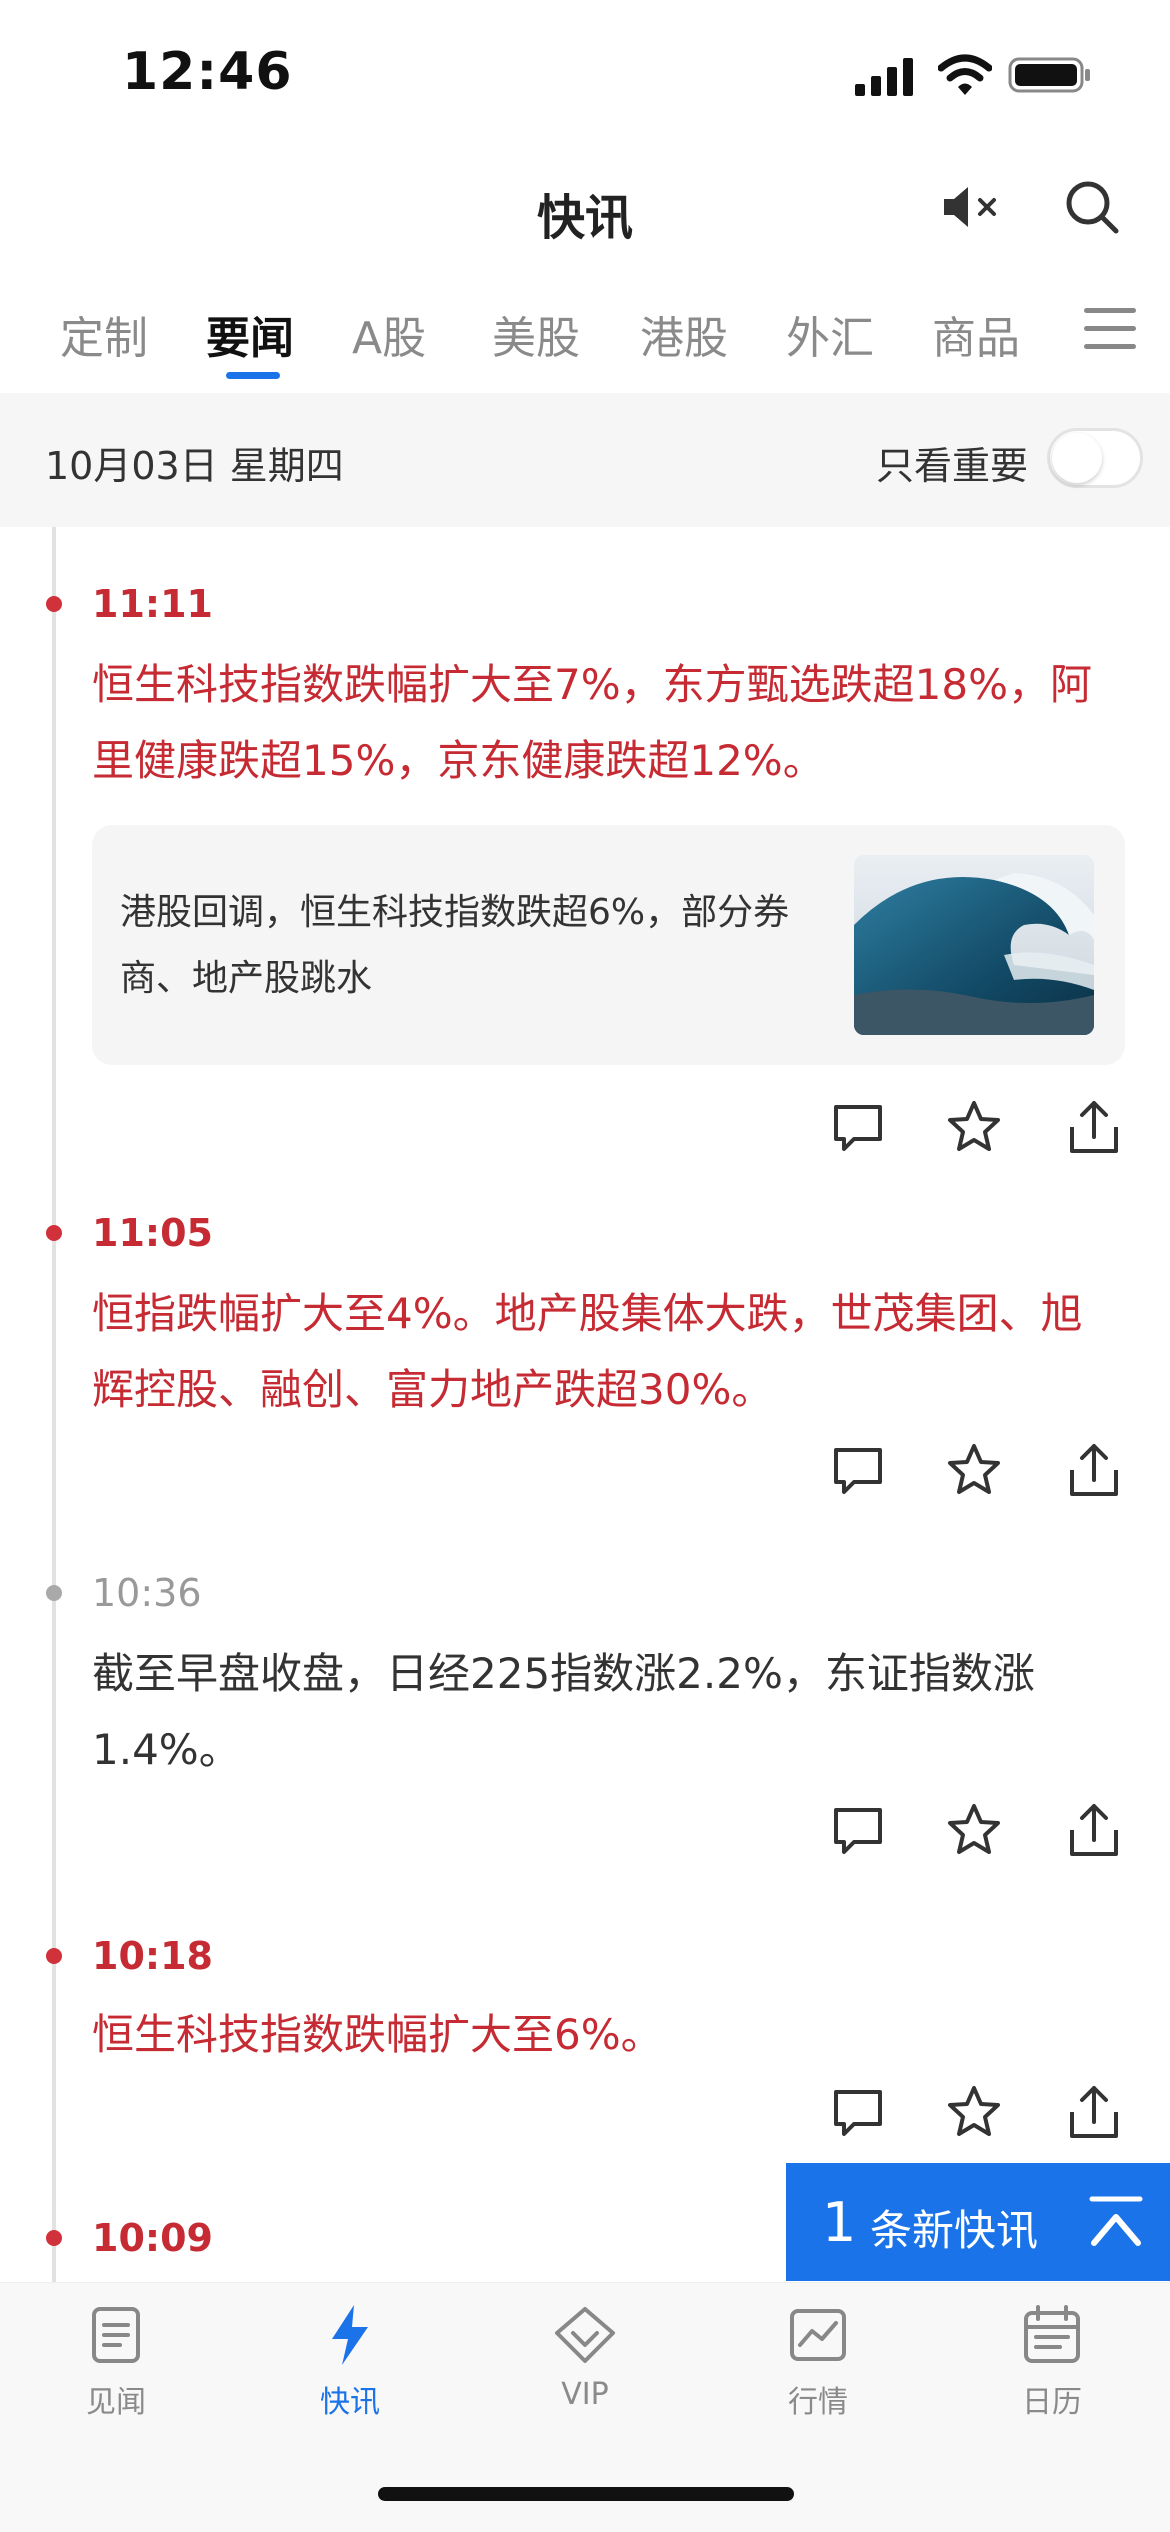  Describe the element at coordinates (152, 1233) in the screenshot. I see `news-time: 11:05` at that location.